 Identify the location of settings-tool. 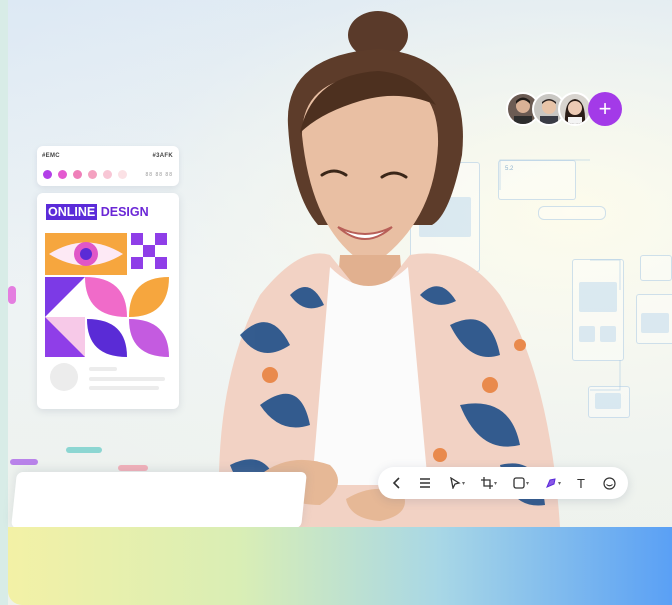
(609, 483).